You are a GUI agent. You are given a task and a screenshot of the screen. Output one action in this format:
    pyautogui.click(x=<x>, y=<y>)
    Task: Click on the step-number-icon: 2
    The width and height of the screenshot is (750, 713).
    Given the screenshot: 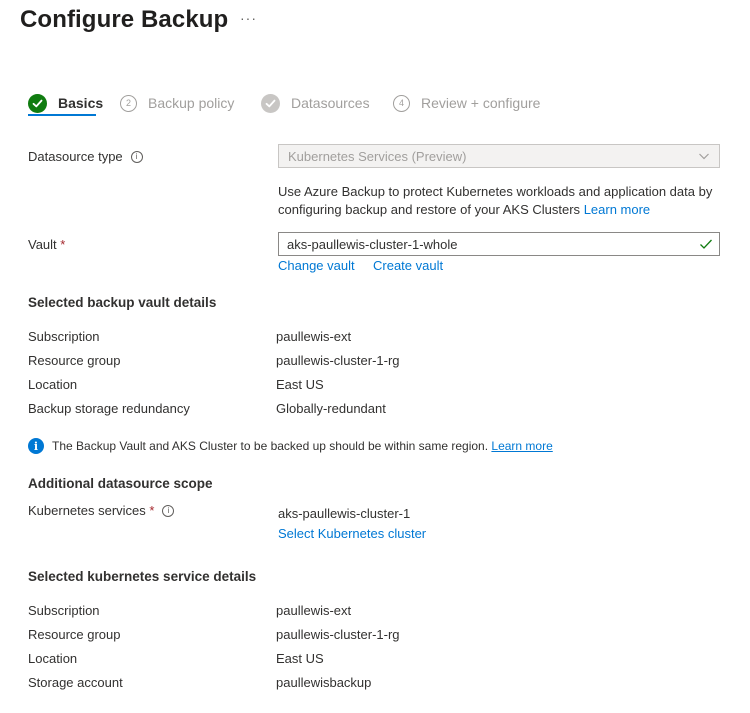 What is the action you would take?
    pyautogui.click(x=128, y=103)
    